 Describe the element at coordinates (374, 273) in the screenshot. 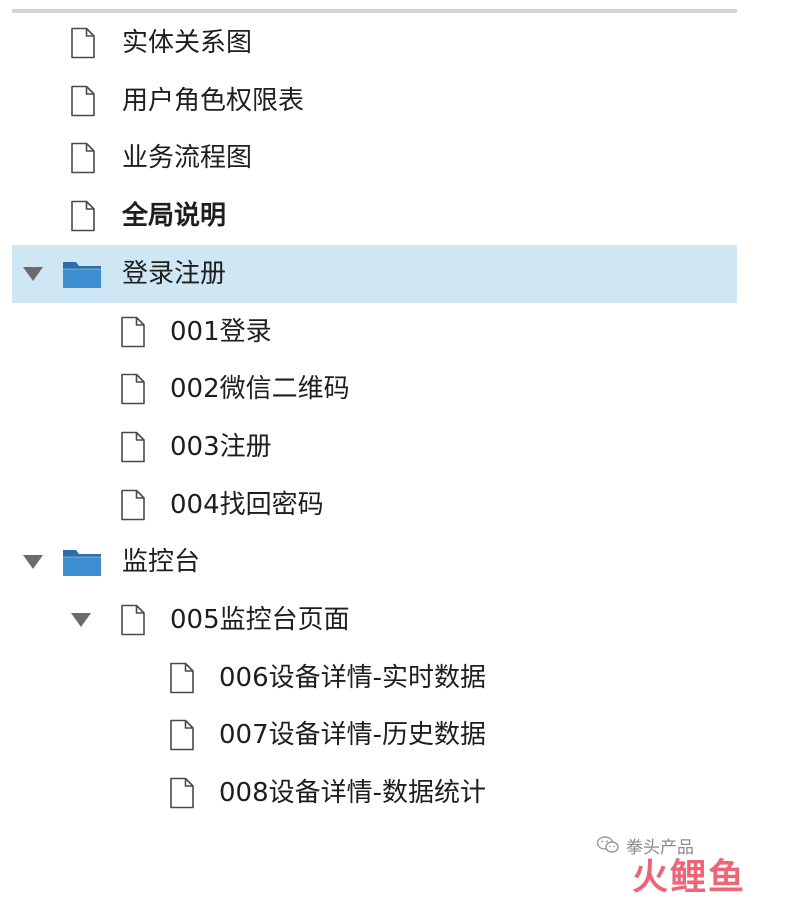

I see `tree-folder: 登录注册` at that location.